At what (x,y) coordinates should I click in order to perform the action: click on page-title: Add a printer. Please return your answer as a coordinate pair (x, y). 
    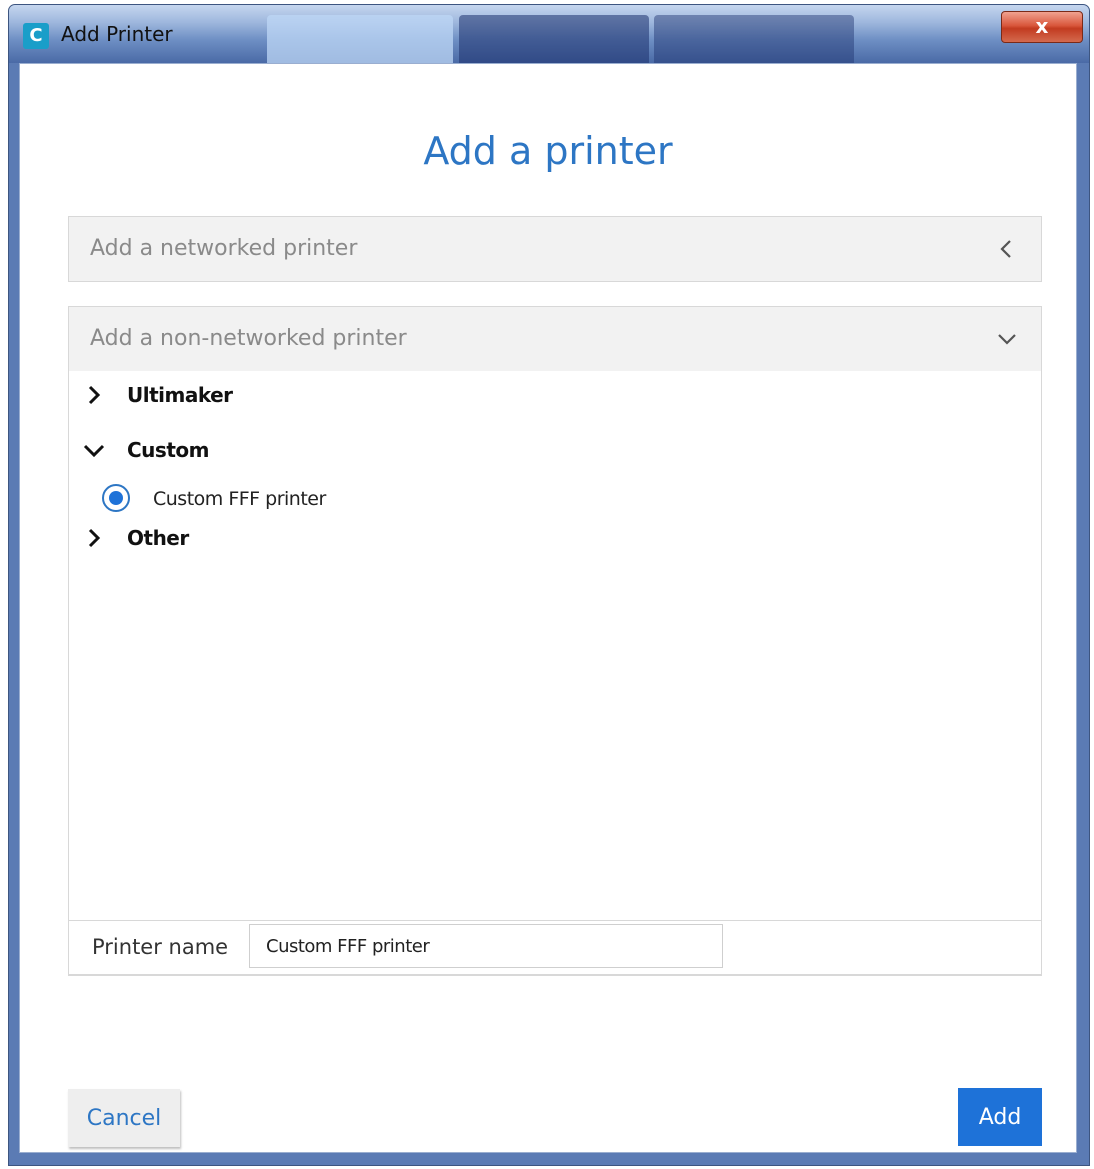
    Looking at the image, I should click on (548, 151).